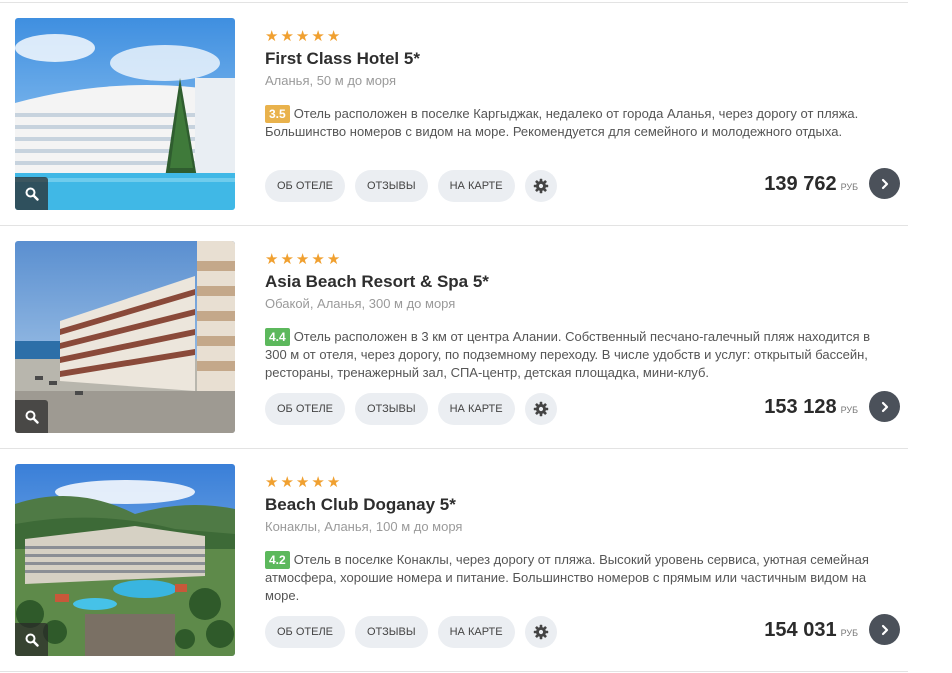  I want to click on hotel-price: 153 128 РУБ, so click(811, 407).